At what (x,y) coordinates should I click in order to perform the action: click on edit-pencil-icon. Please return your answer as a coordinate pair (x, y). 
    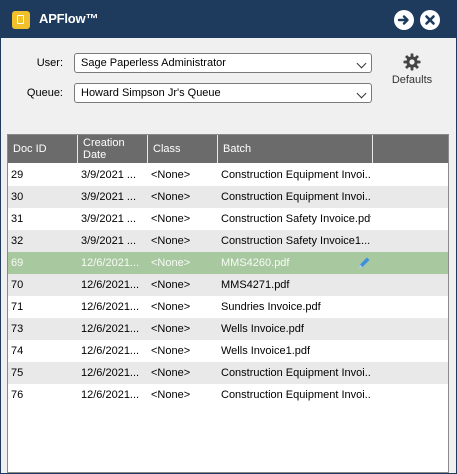
    Looking at the image, I should click on (364, 263).